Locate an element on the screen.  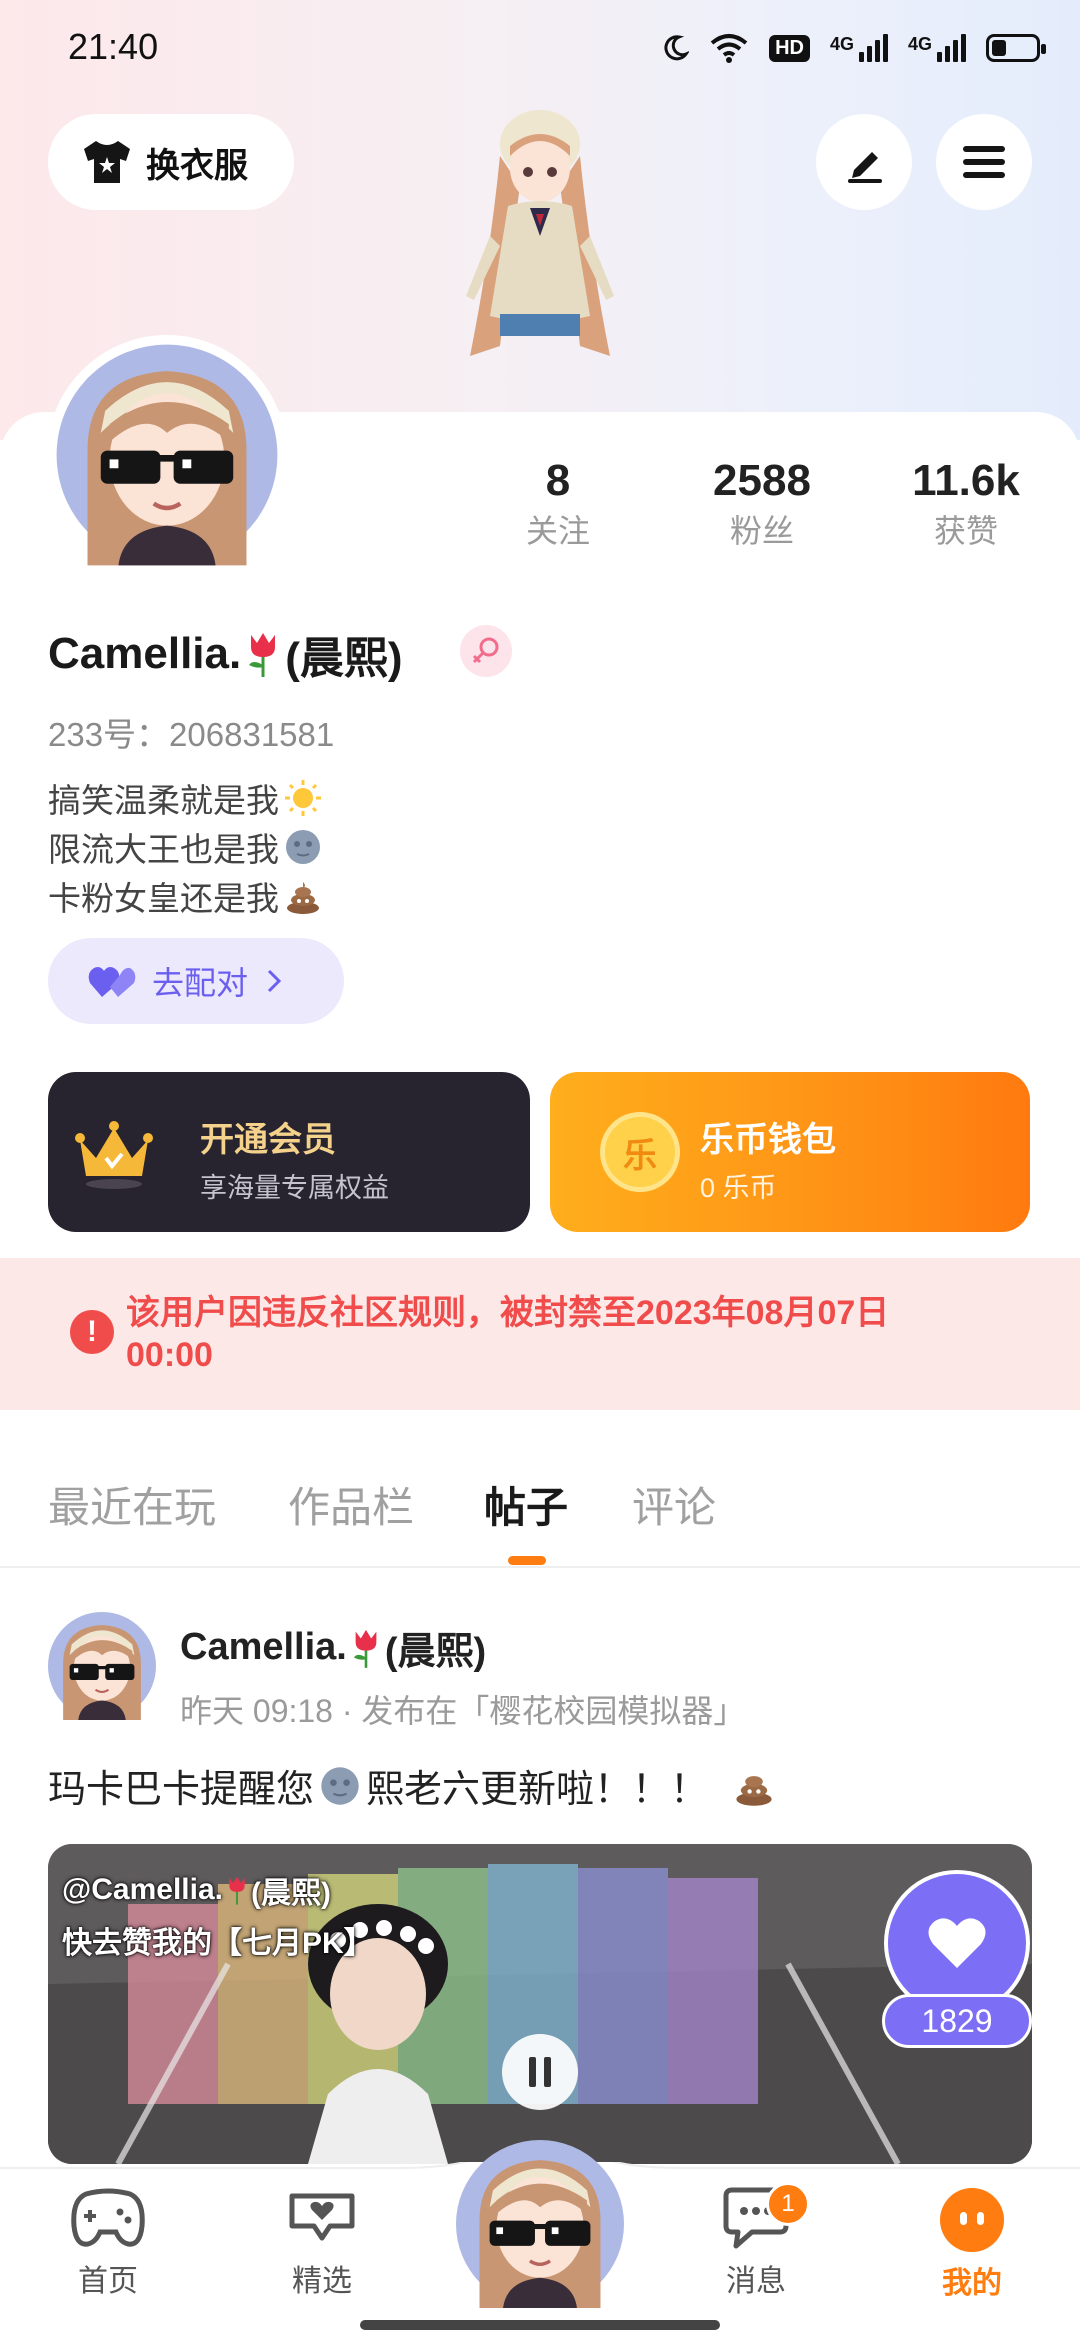
post-video: @Camellia. (晨熙) 快去赞我的【七月PK】 is located at coordinates (540, 2004).